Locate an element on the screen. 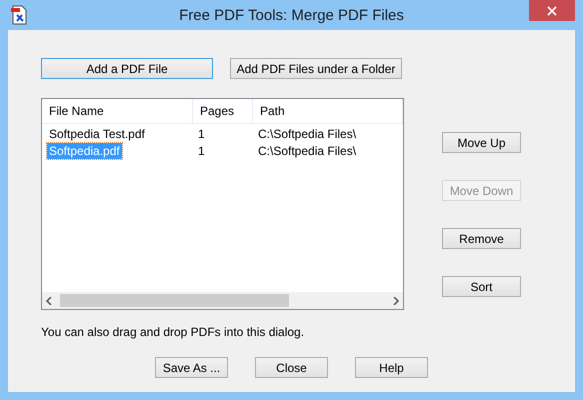 Image resolution: width=583 pixels, height=400 pixels. horizontal-scrollbar is located at coordinates (222, 300).